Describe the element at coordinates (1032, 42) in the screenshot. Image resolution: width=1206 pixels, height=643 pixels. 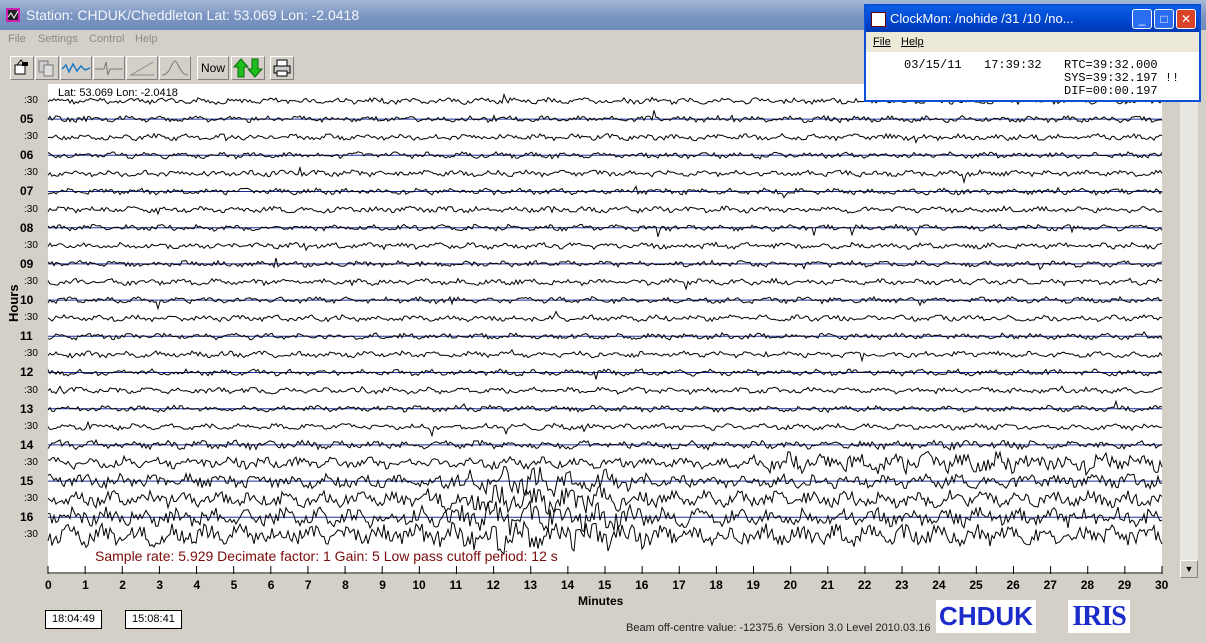
I see `clockmon-menu-bar: File Help` at that location.